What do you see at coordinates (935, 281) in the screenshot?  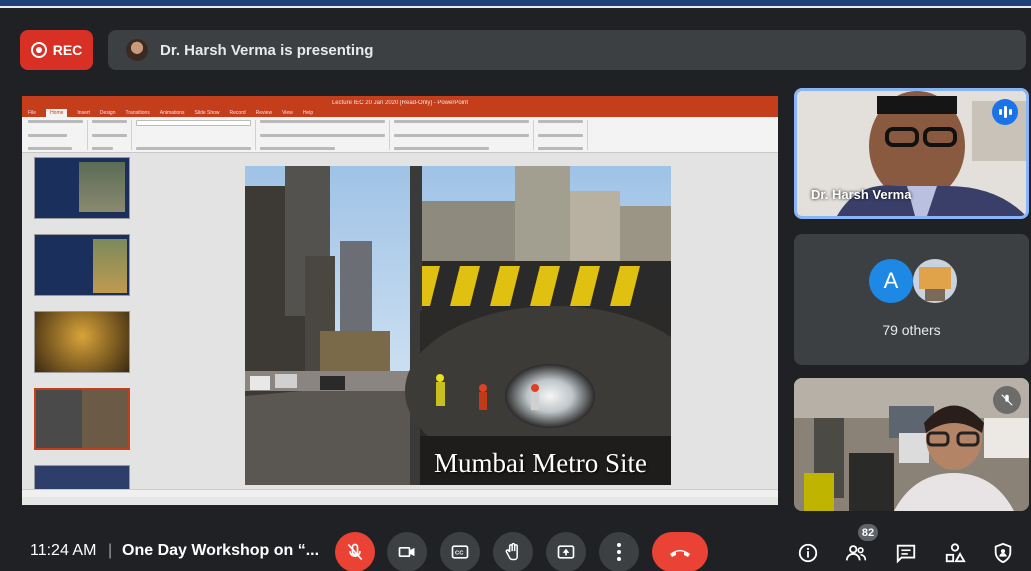 I see `participant-avatar-photo` at bounding box center [935, 281].